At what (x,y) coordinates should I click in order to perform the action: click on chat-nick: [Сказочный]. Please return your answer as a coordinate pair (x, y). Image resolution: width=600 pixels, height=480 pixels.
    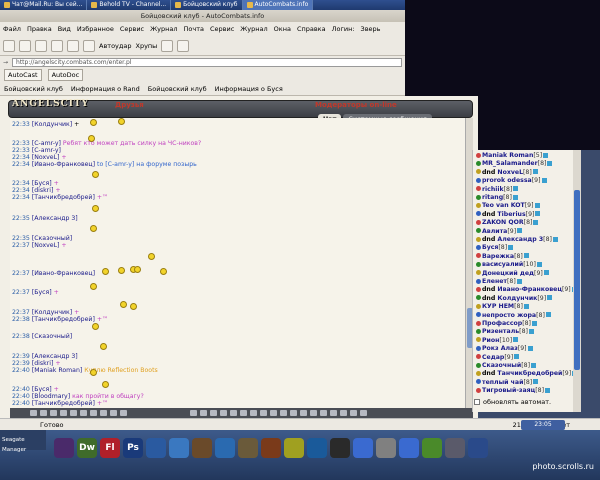
    Looking at the image, I should click on (52, 336).